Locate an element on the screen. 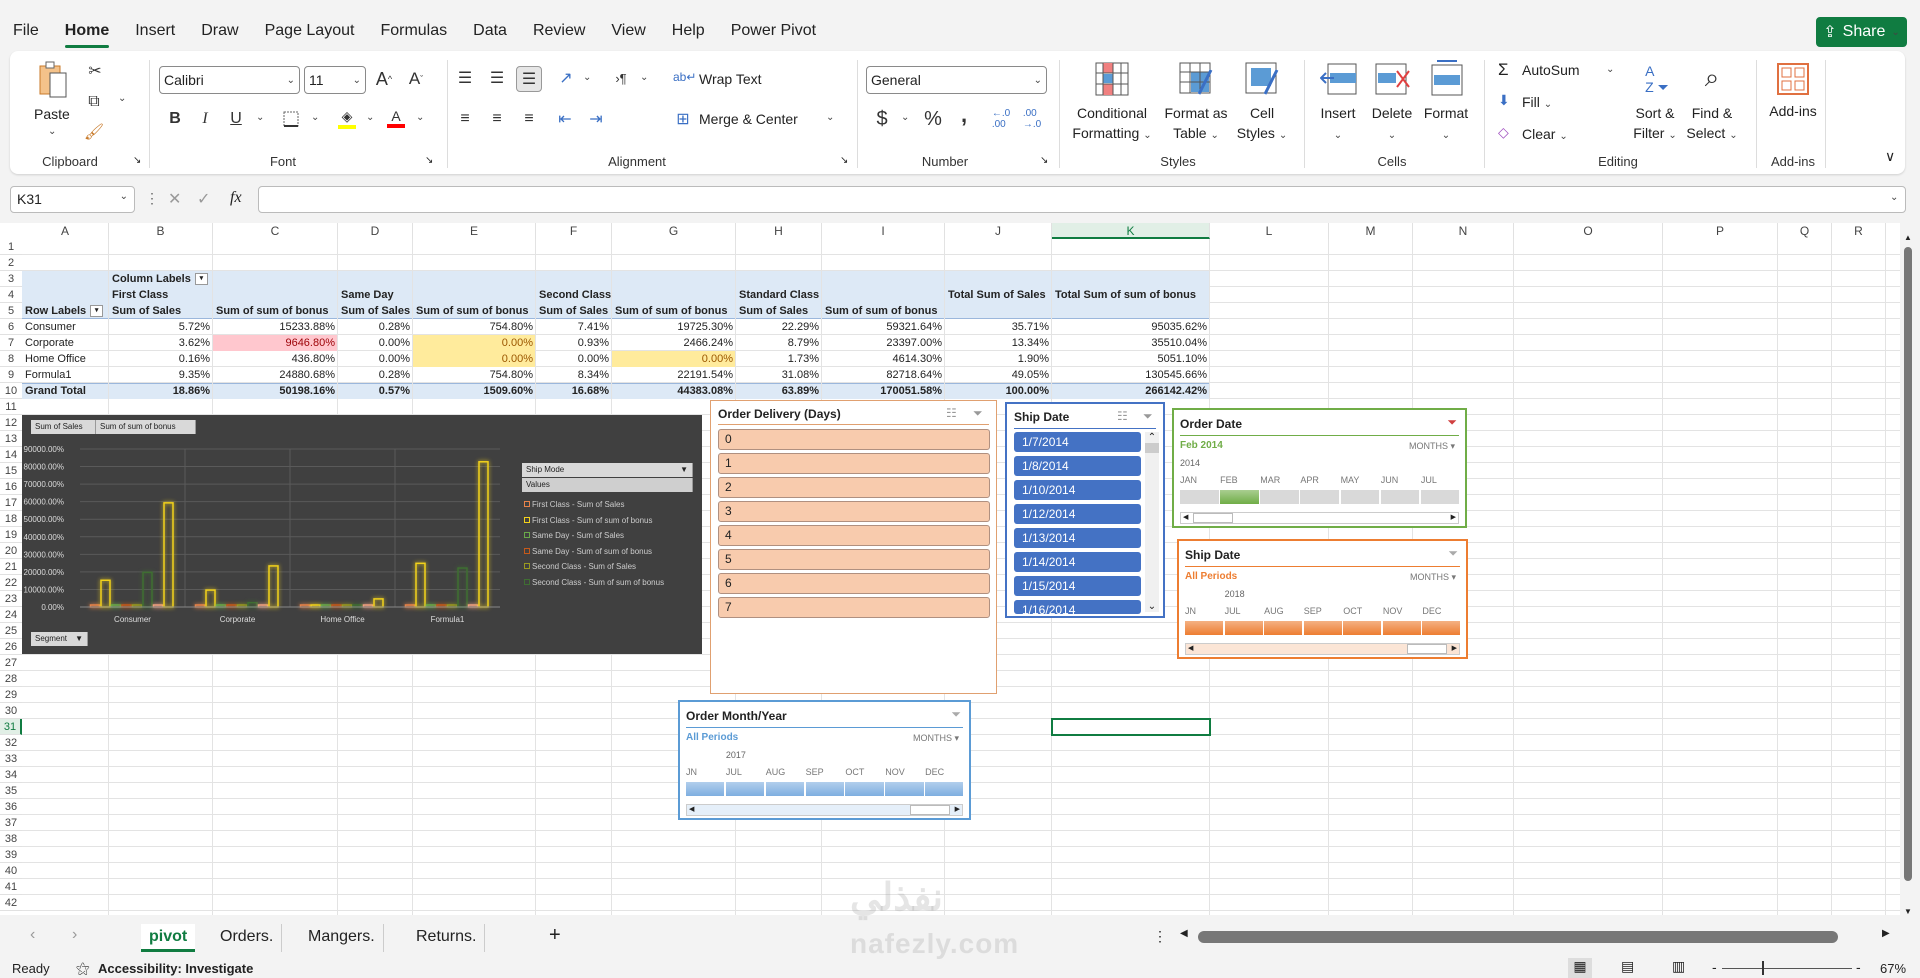 The width and height of the screenshot is (1920, 978). align-left-icon: ≡ is located at coordinates (465, 119).